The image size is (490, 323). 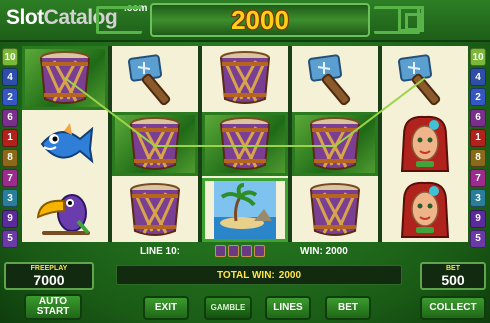 I want to click on line-markers-left: 10 4 2 6 1 8 7 3 9 5, so click(x=11, y=149).